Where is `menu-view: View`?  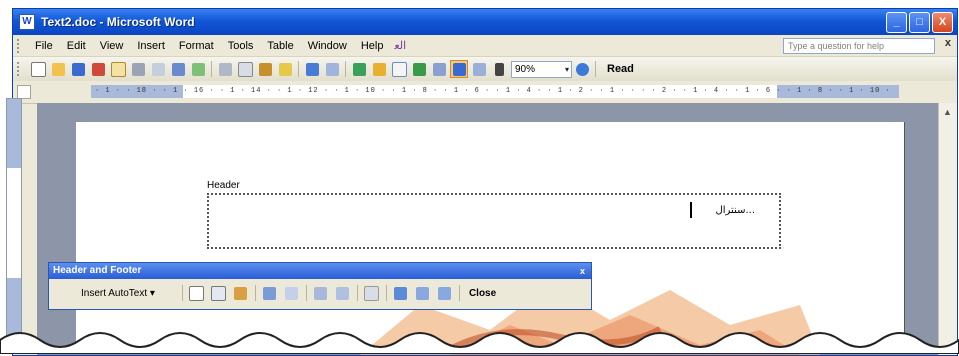 menu-view: View is located at coordinates (112, 46).